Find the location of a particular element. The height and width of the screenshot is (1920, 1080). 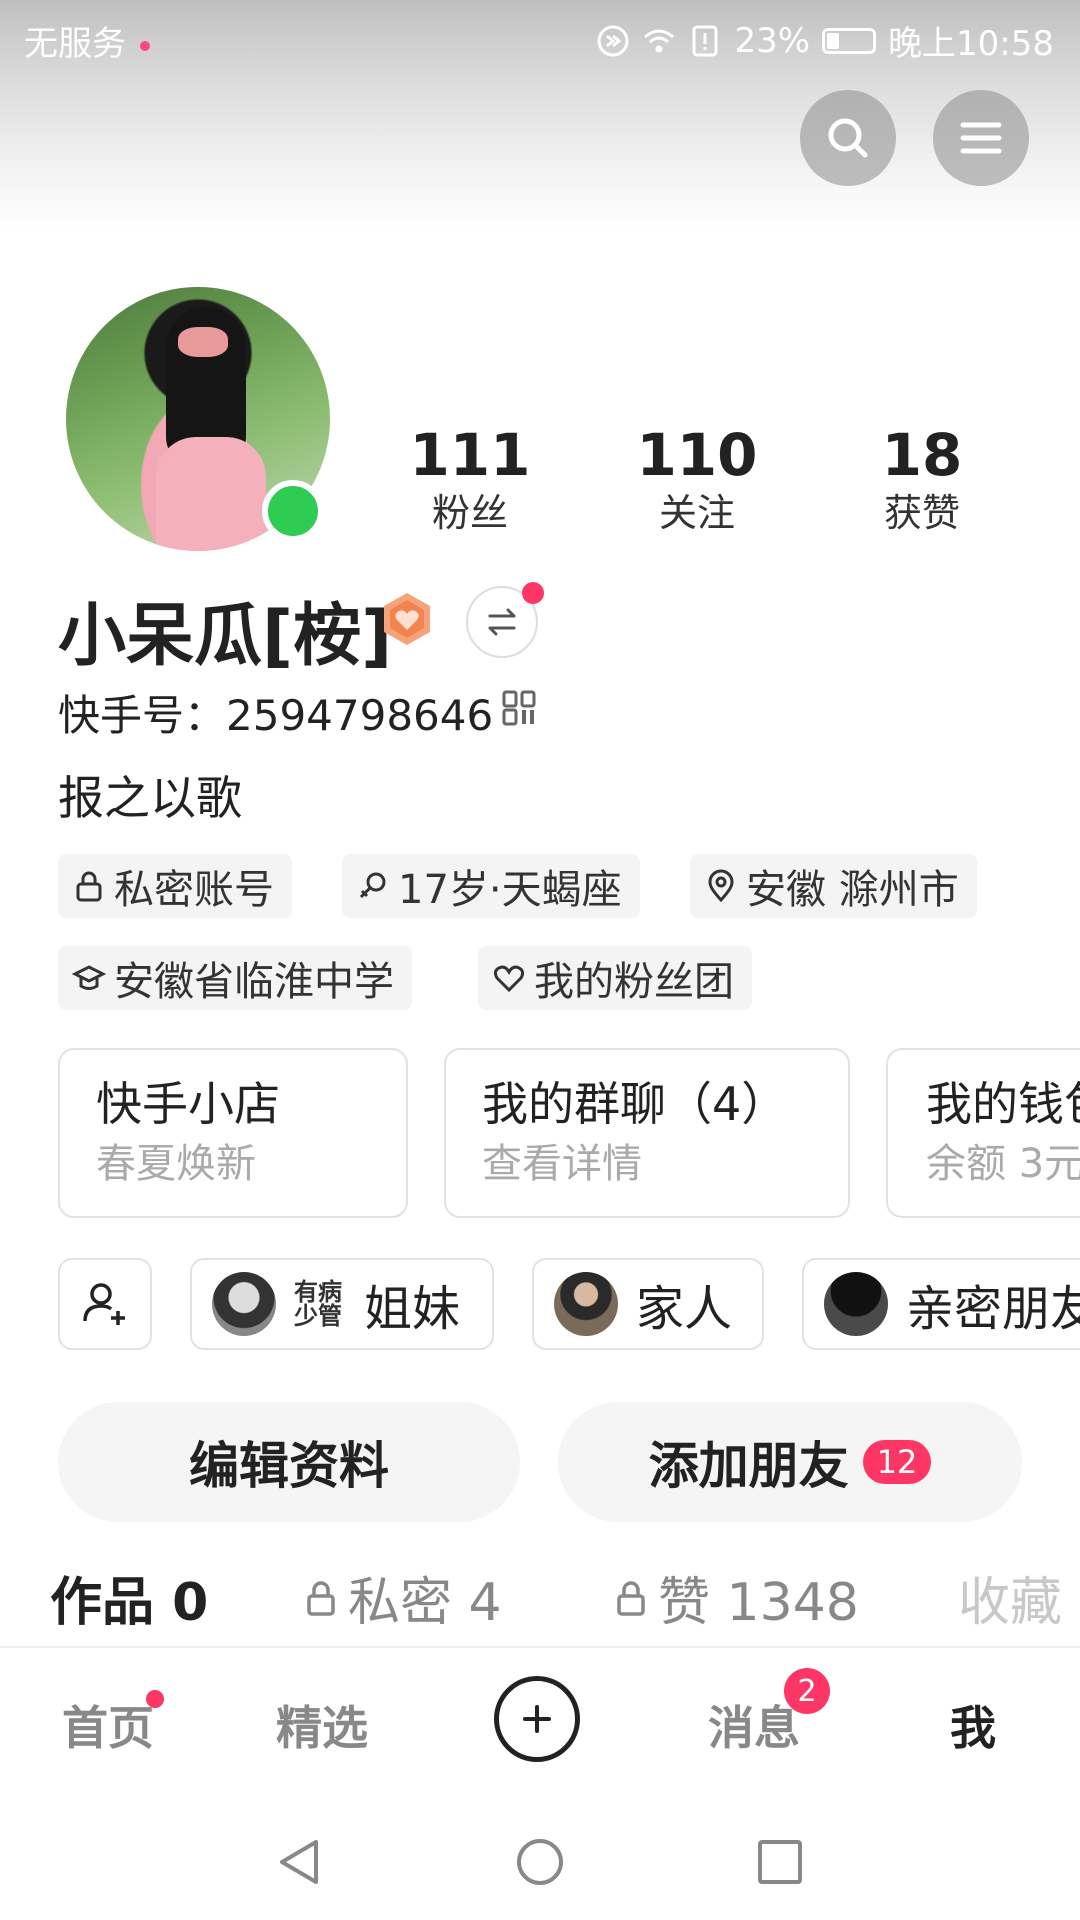

tag-location: 安徽 滁州市 is located at coordinates (833, 886).